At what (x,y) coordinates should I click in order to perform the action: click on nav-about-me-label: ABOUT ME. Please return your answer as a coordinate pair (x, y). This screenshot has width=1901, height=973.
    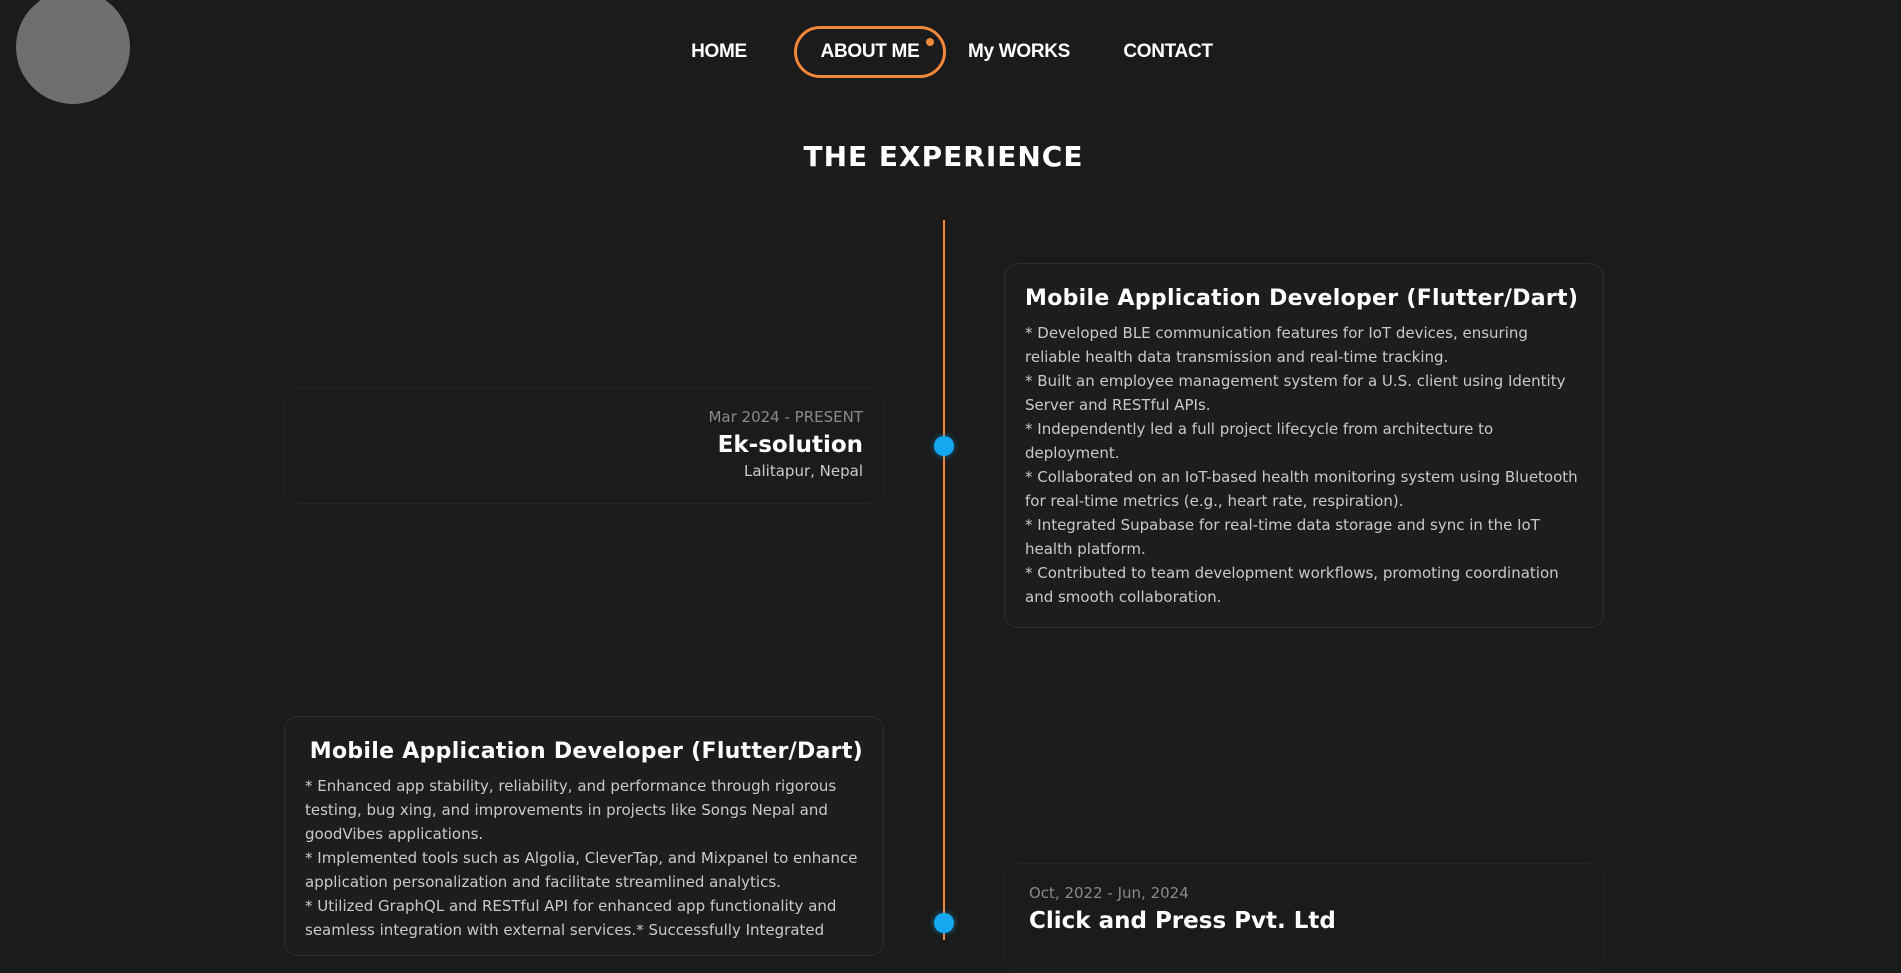
    Looking at the image, I should click on (870, 51).